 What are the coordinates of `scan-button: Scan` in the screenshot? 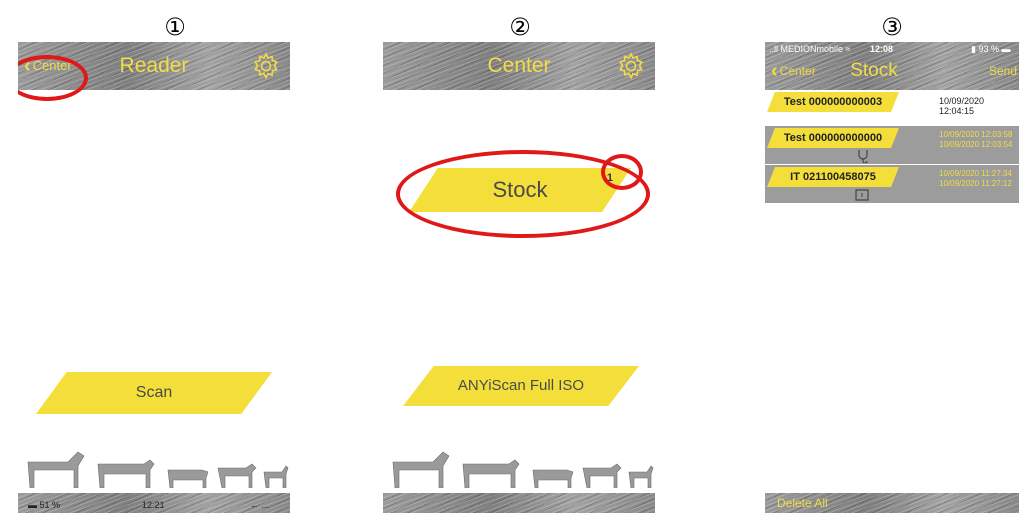 It's located at (154, 393).